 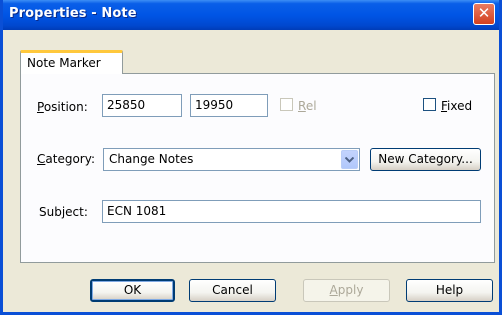 What do you see at coordinates (132, 290) in the screenshot?
I see `ok-button: OK` at bounding box center [132, 290].